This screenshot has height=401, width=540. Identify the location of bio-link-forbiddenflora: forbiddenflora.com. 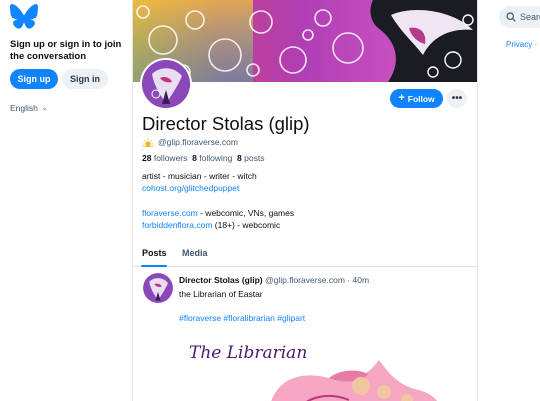
(177, 225).